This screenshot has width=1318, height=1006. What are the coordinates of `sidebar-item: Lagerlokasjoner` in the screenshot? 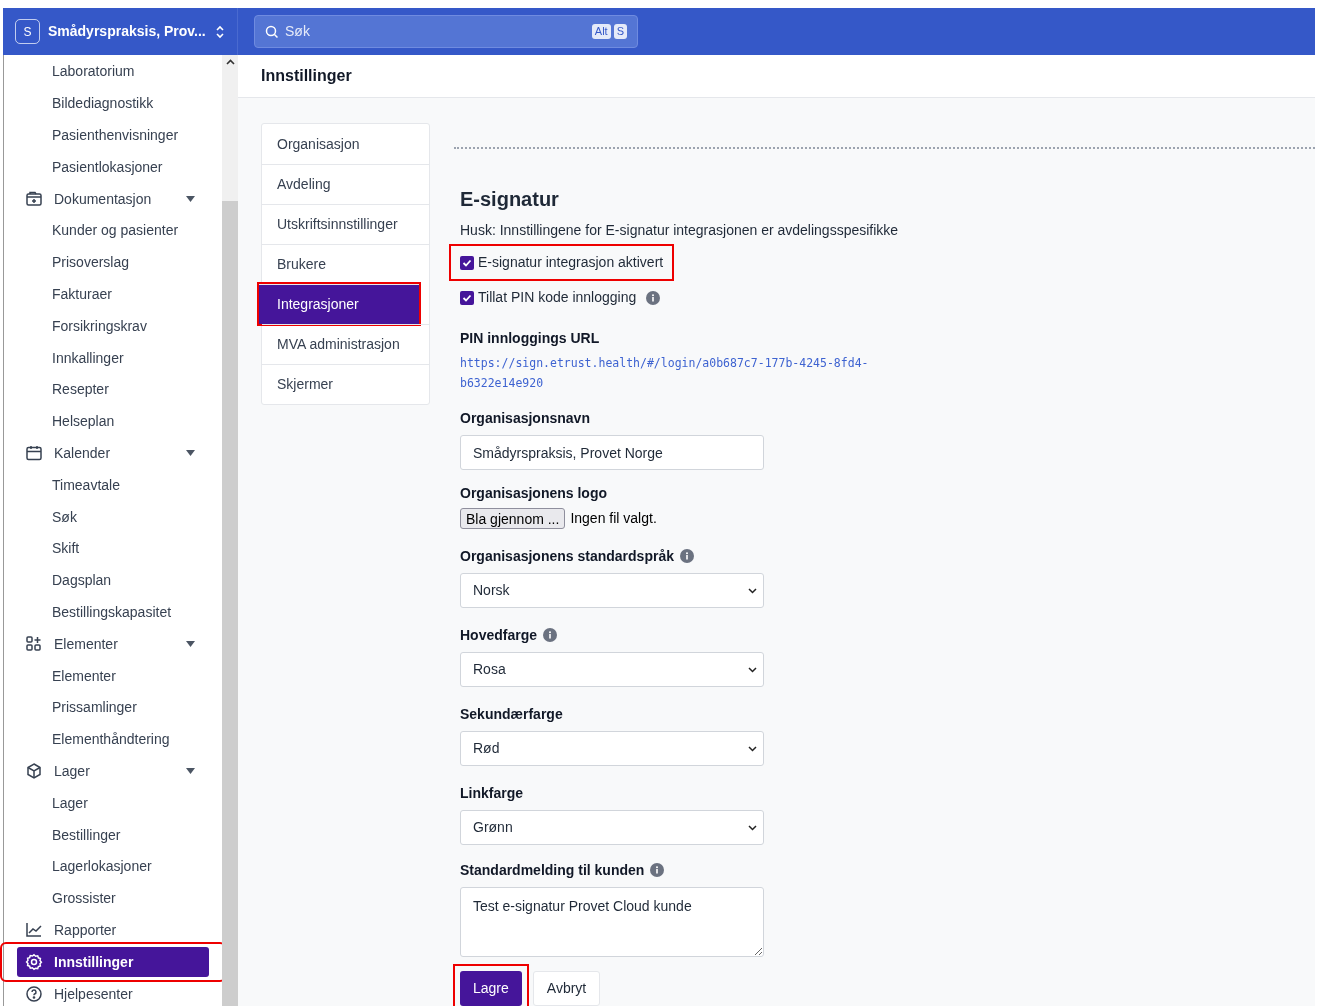 It's located at (113, 866).